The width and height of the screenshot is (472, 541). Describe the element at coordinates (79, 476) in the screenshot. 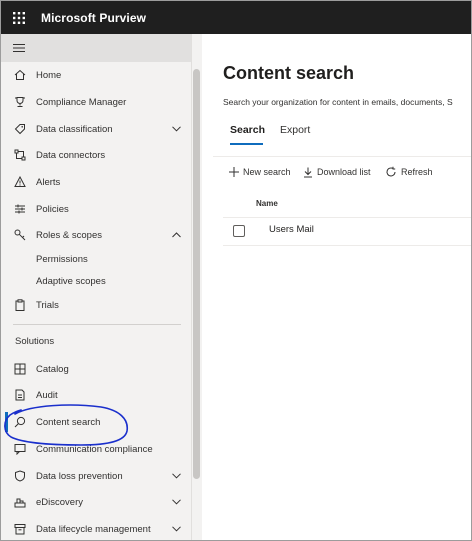

I see `sidebar-item-label: Data loss prevention` at that location.